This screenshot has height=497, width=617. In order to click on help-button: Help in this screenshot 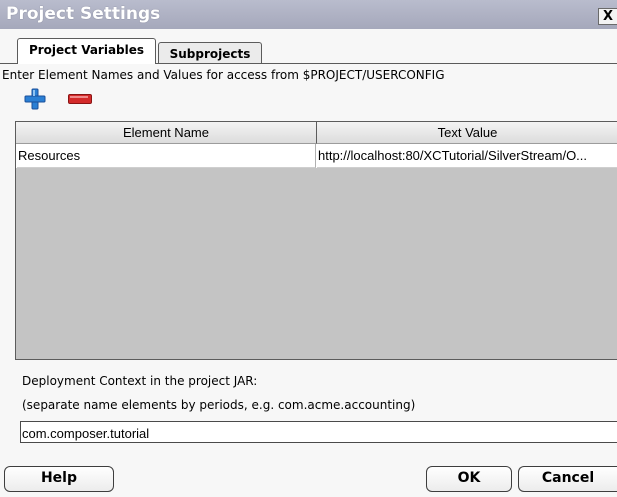, I will do `click(59, 479)`.